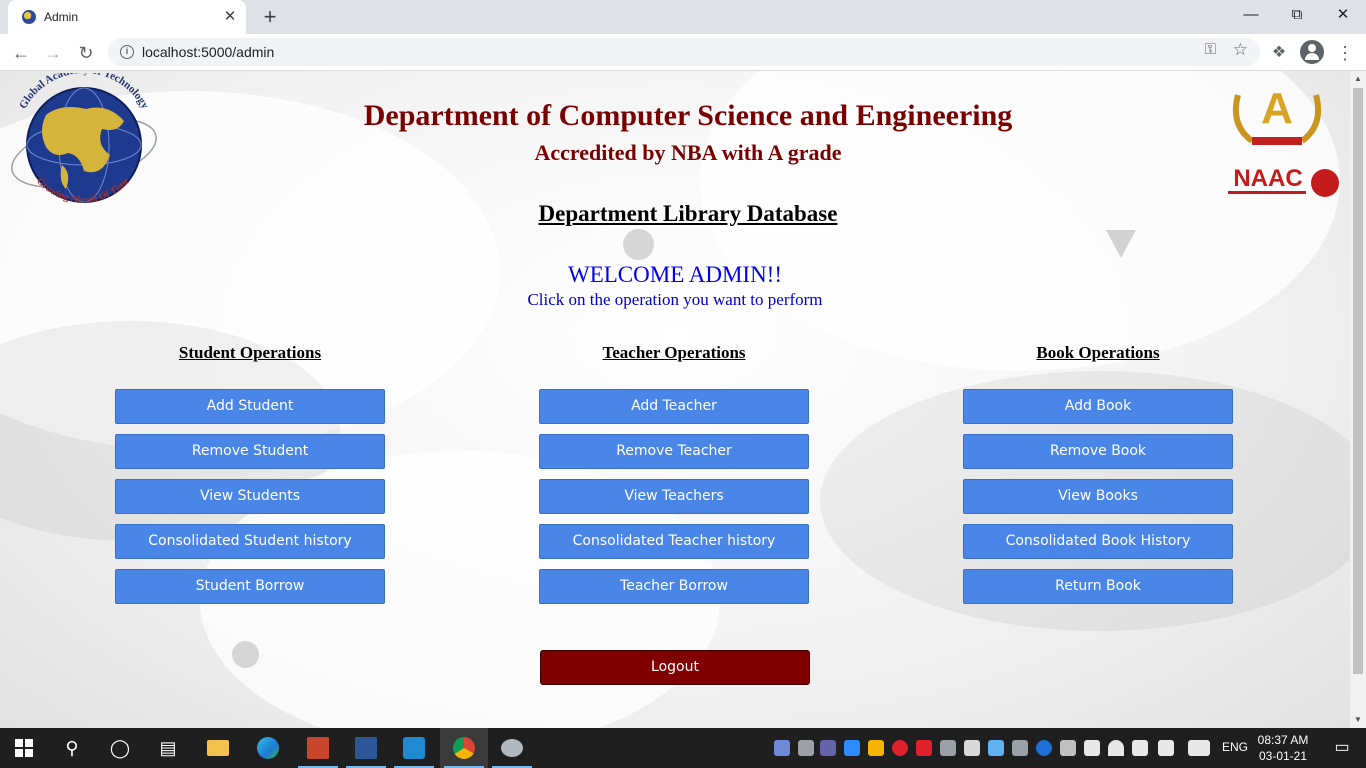 The height and width of the screenshot is (768, 1366). What do you see at coordinates (120, 748) in the screenshot?
I see `cortana-icon: ◯` at bounding box center [120, 748].